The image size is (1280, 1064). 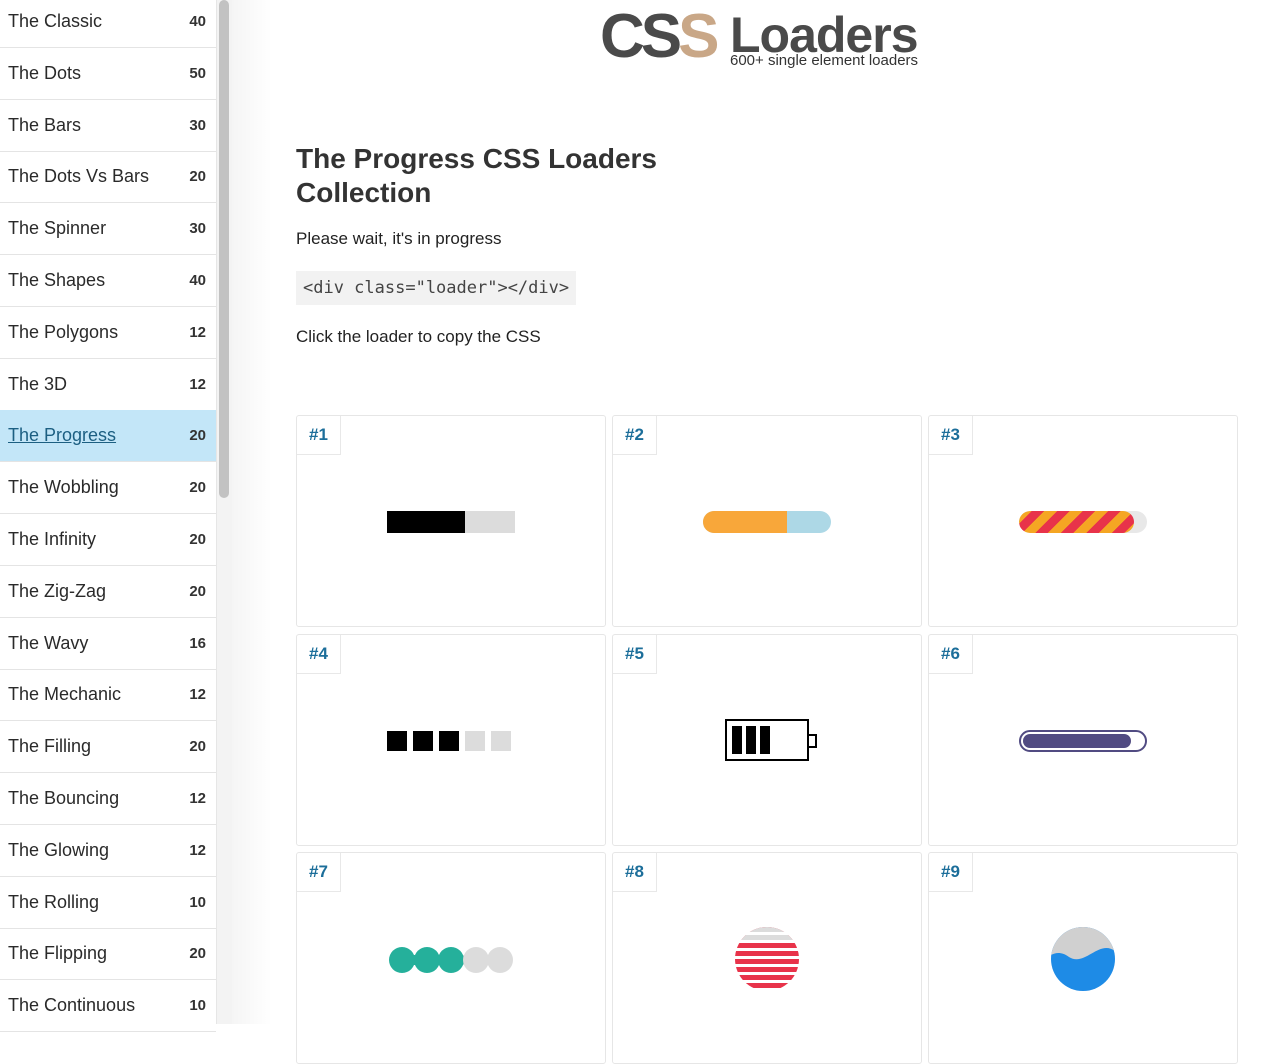 What do you see at coordinates (951, 872) in the screenshot?
I see `loader-number: #9` at bounding box center [951, 872].